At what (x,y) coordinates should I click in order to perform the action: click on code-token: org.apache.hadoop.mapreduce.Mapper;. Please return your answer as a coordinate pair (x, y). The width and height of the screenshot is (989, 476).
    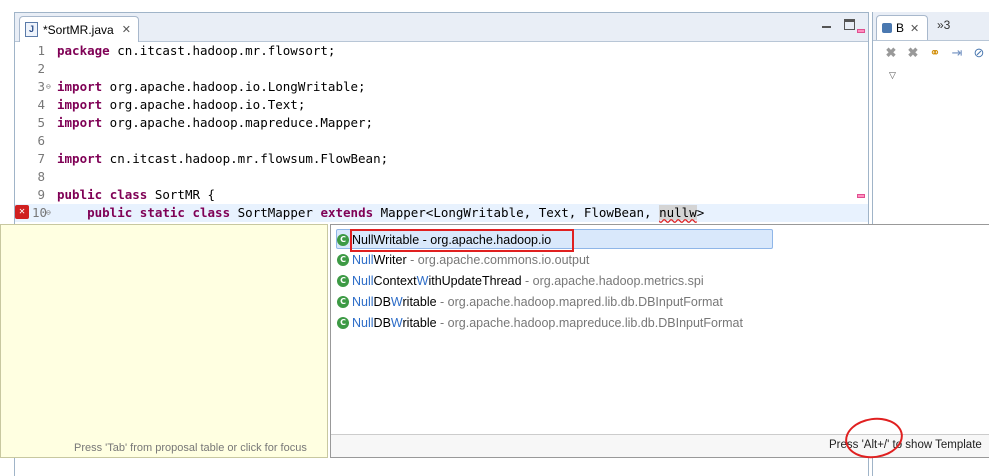
    Looking at the image, I should click on (238, 122).